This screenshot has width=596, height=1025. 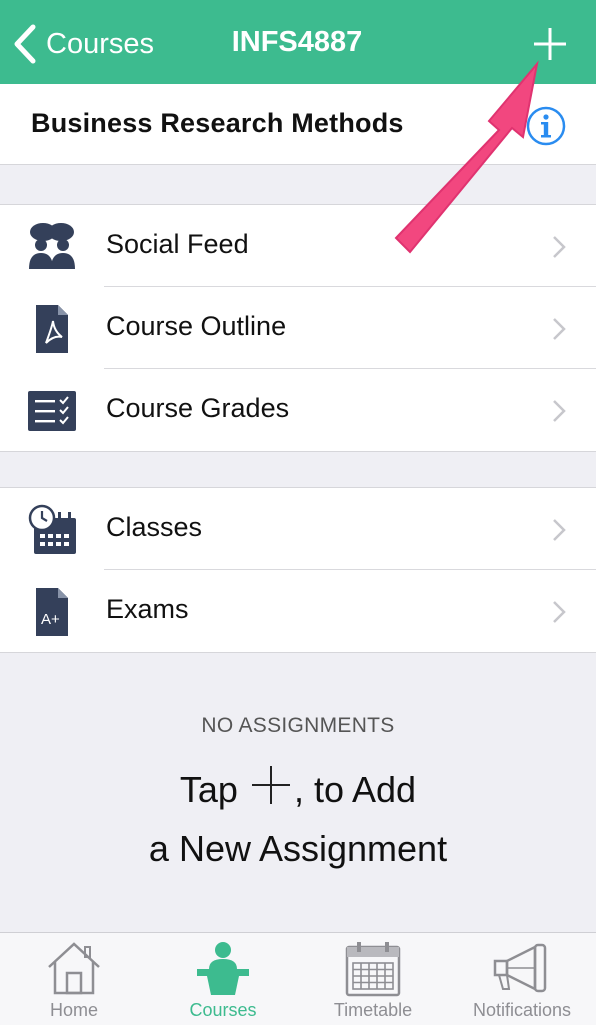 What do you see at coordinates (52, 411) in the screenshot?
I see `checklist-icon` at bounding box center [52, 411].